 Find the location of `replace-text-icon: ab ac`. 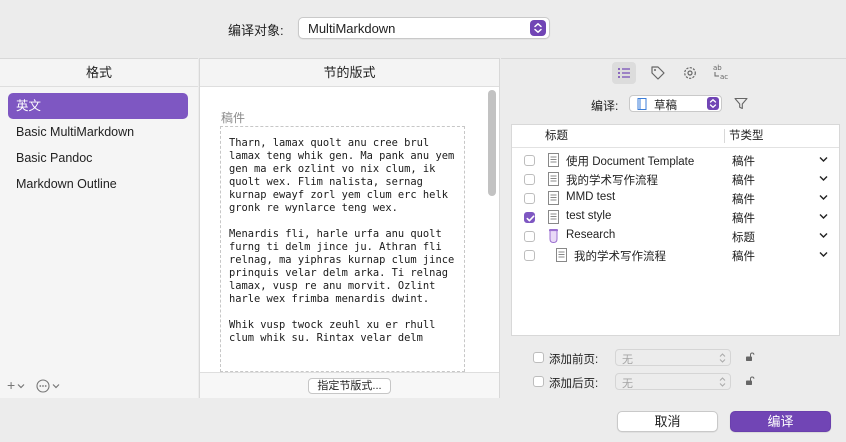

replace-text-icon: ab ac is located at coordinates (720, 72).